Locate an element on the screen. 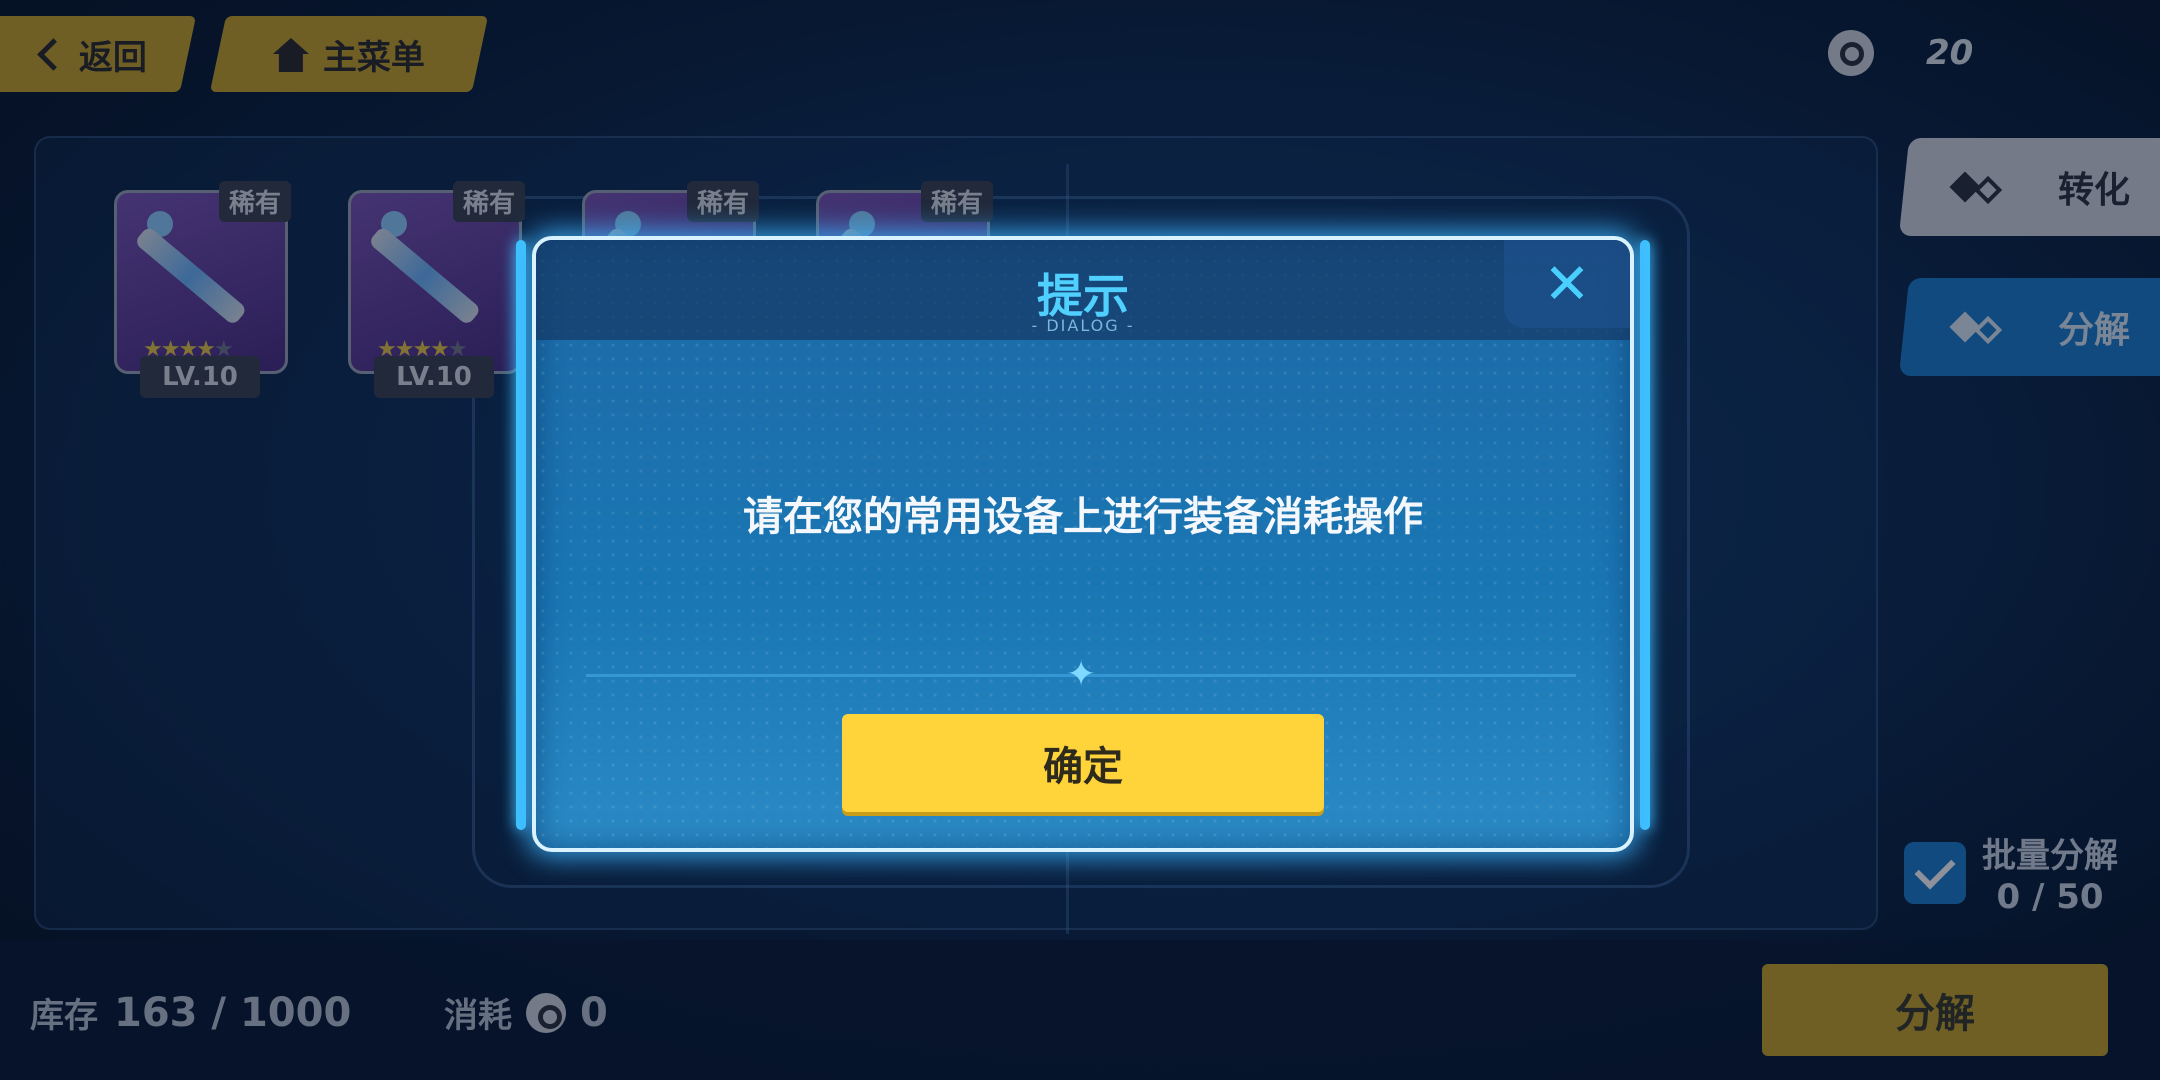  dialog-message: 请在您的常用设备上进行装备消耗操作 is located at coordinates (1083, 517).